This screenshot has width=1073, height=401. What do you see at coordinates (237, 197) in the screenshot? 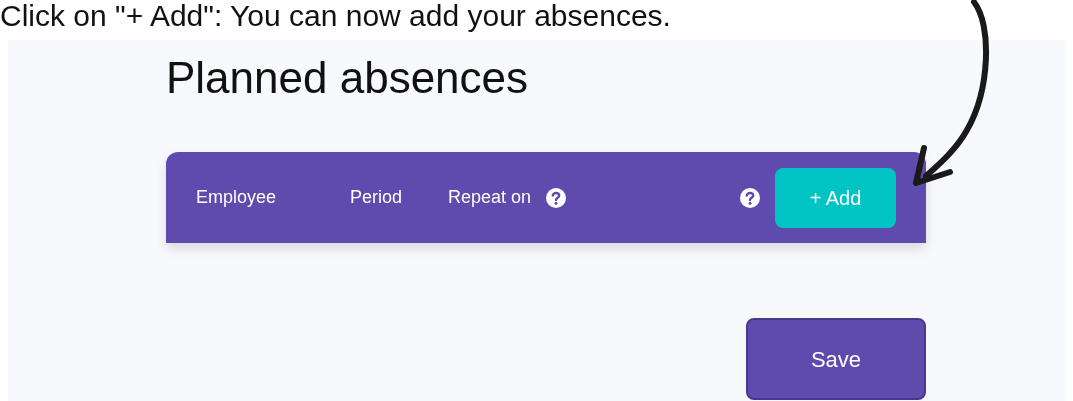
I see `column-header: Employee` at bounding box center [237, 197].